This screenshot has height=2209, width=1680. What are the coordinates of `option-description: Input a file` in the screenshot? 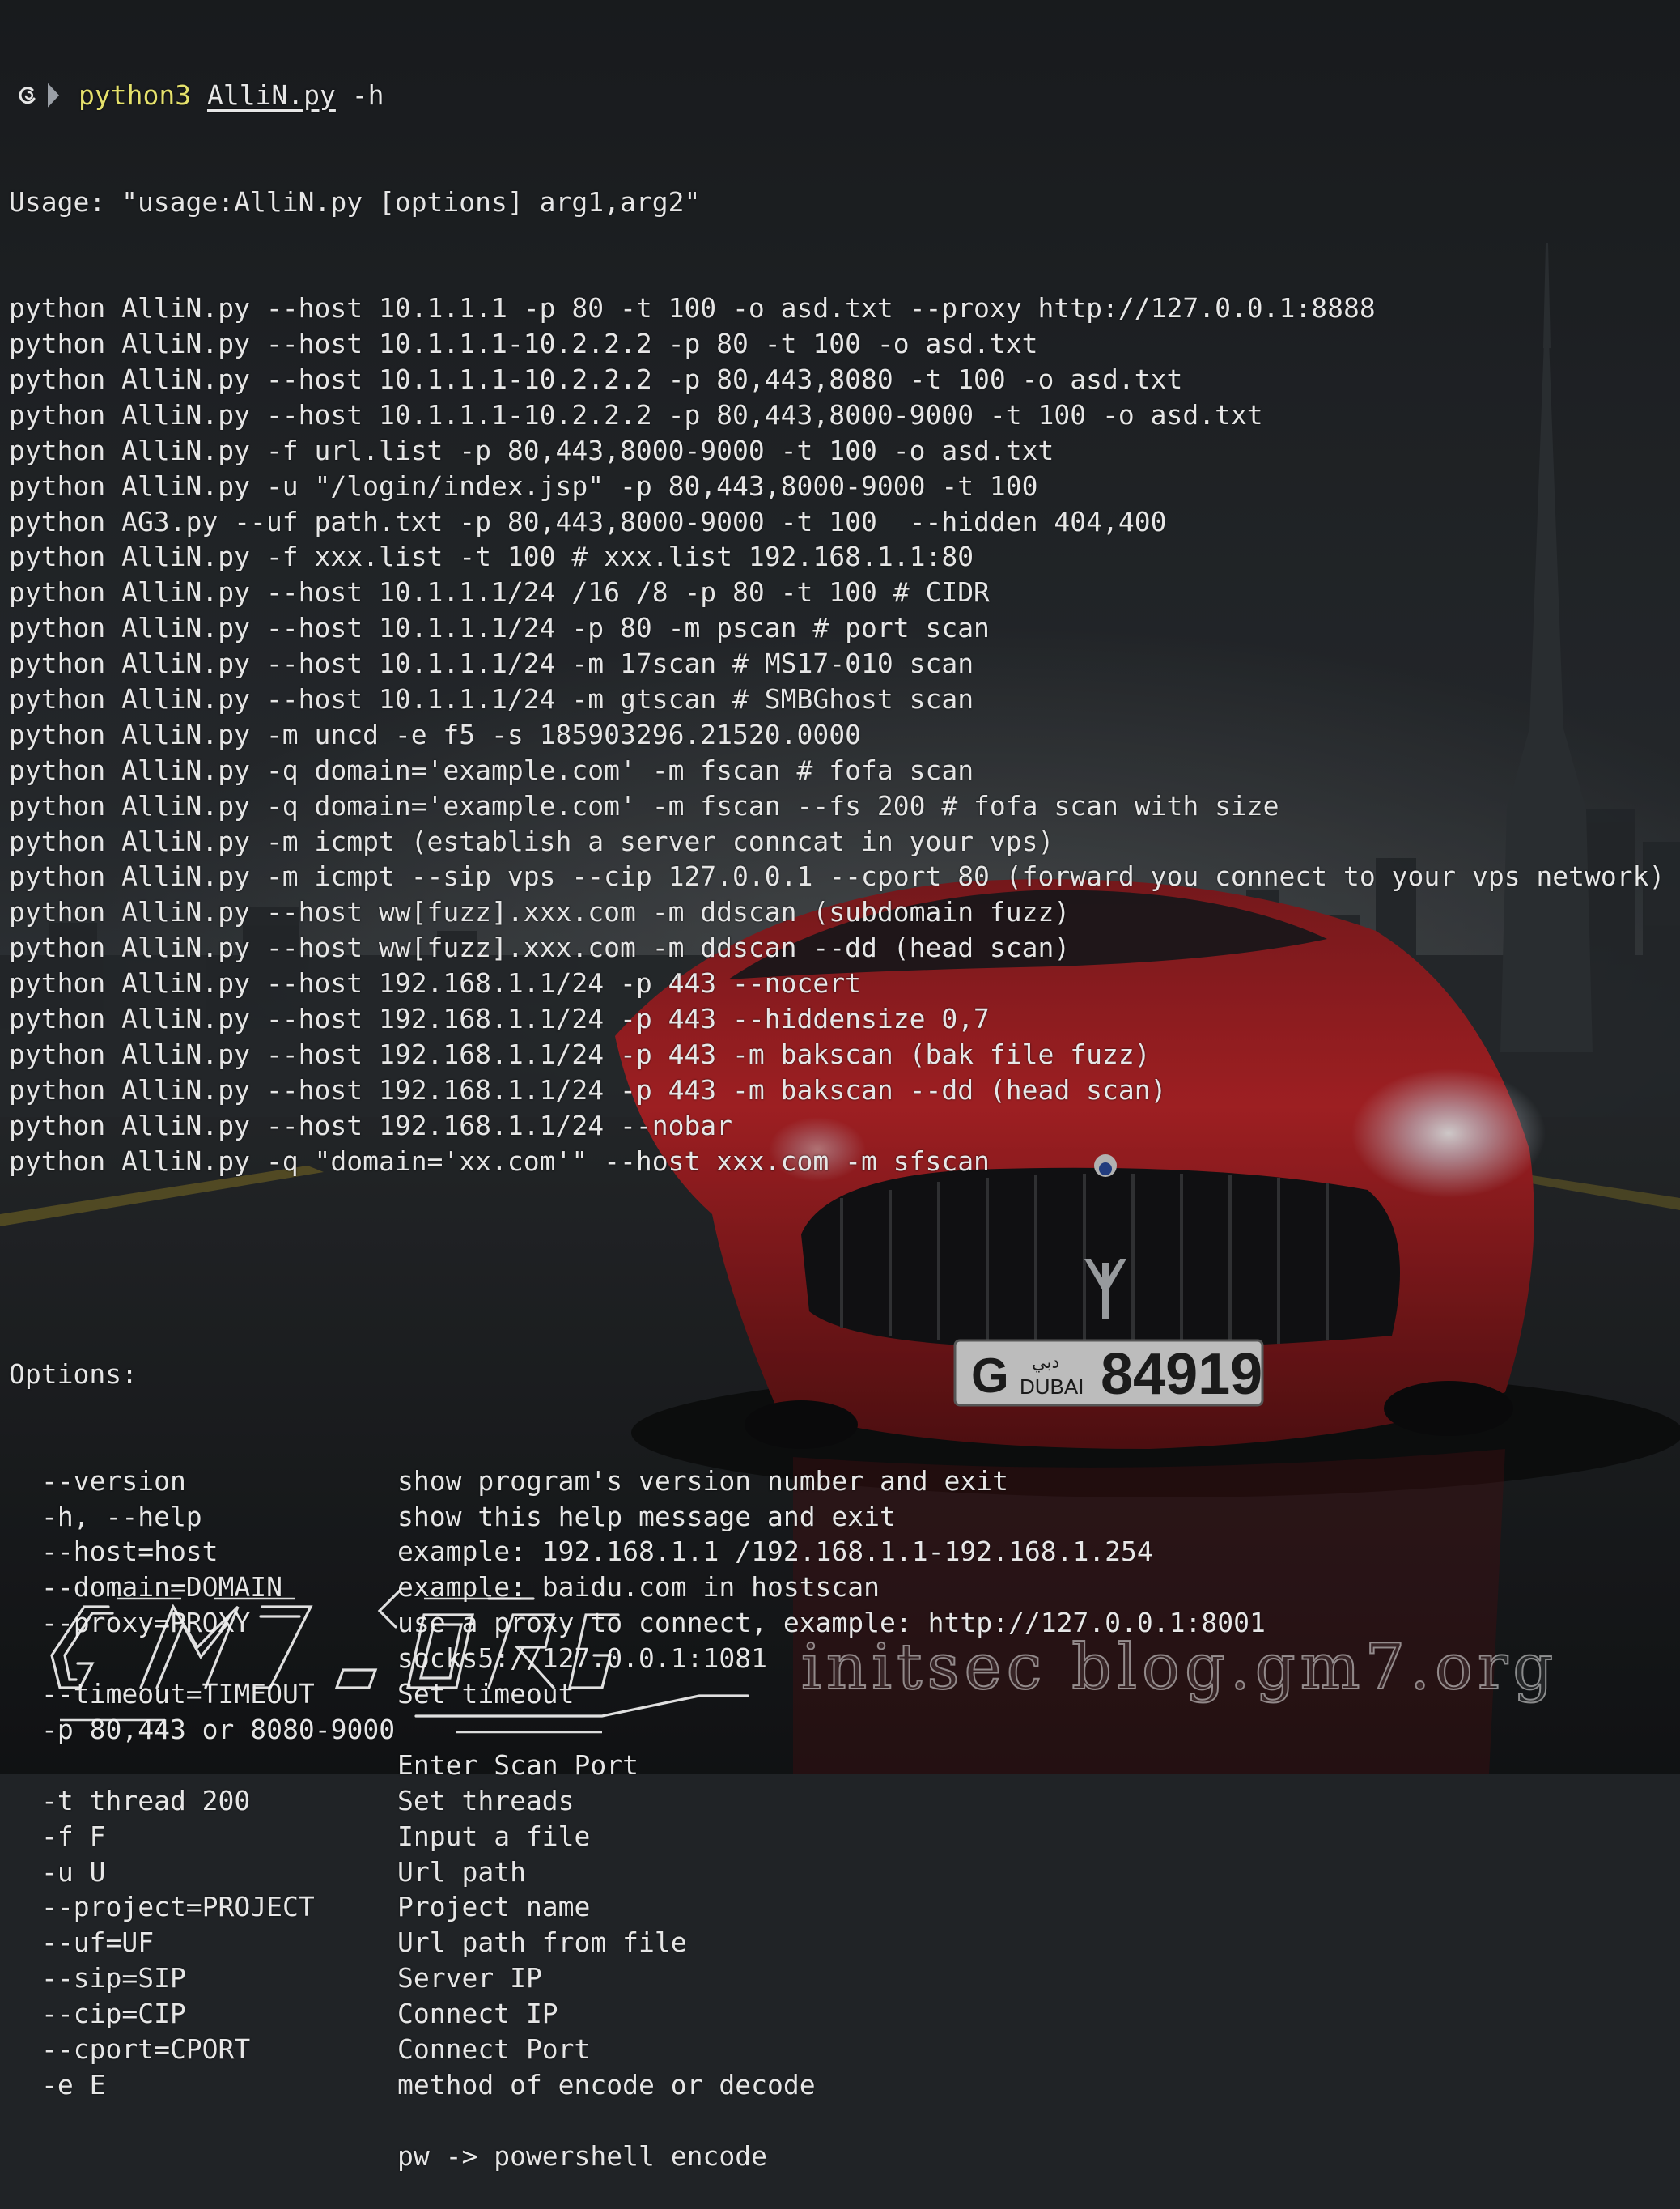 It's located at (494, 1836).